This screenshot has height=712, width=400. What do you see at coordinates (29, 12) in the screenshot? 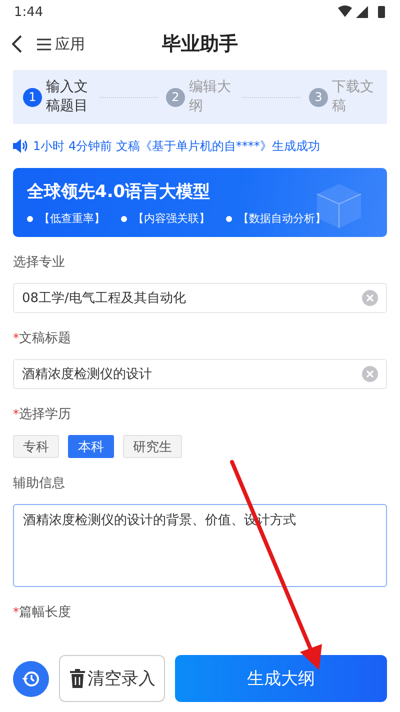
I see `status-time: 1:44` at bounding box center [29, 12].